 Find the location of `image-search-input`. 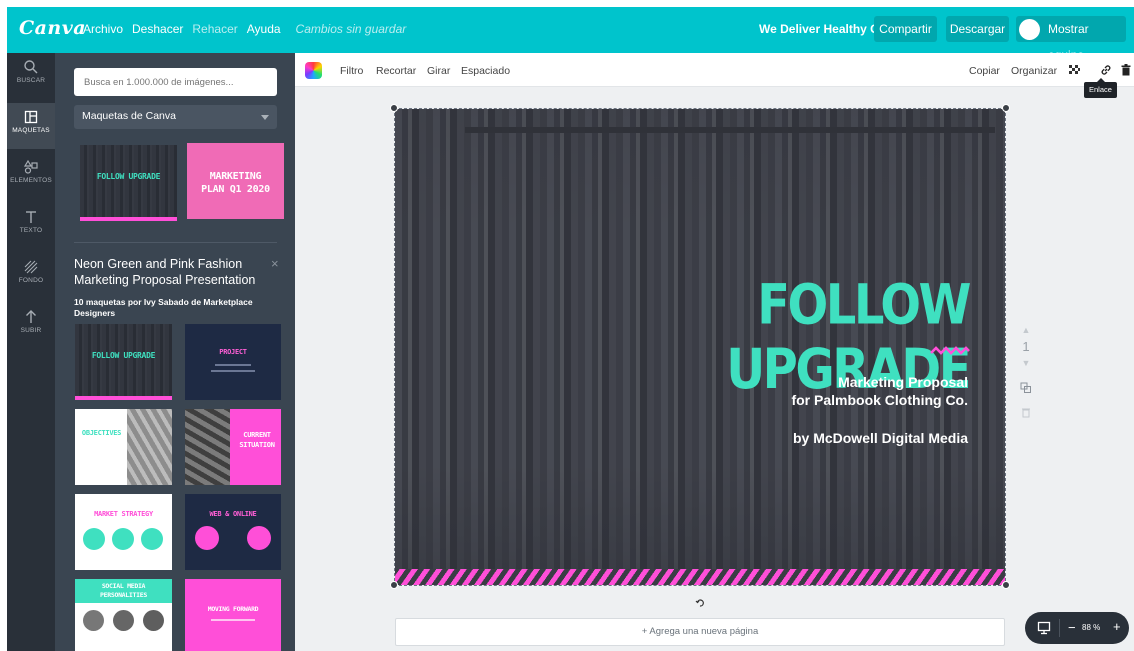

image-search-input is located at coordinates (175, 82).